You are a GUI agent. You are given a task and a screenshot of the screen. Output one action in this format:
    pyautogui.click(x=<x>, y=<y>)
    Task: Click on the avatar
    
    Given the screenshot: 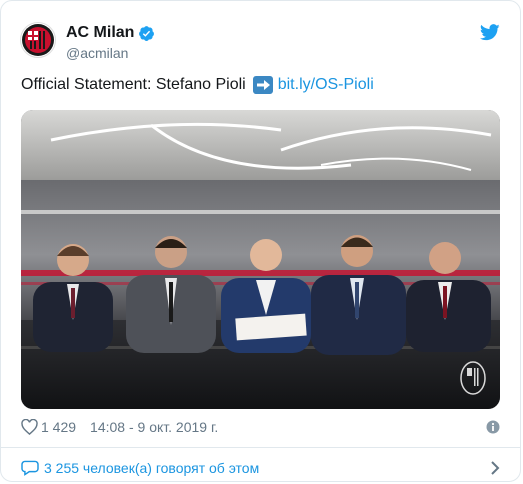 What is the action you would take?
    pyautogui.click(x=38, y=40)
    